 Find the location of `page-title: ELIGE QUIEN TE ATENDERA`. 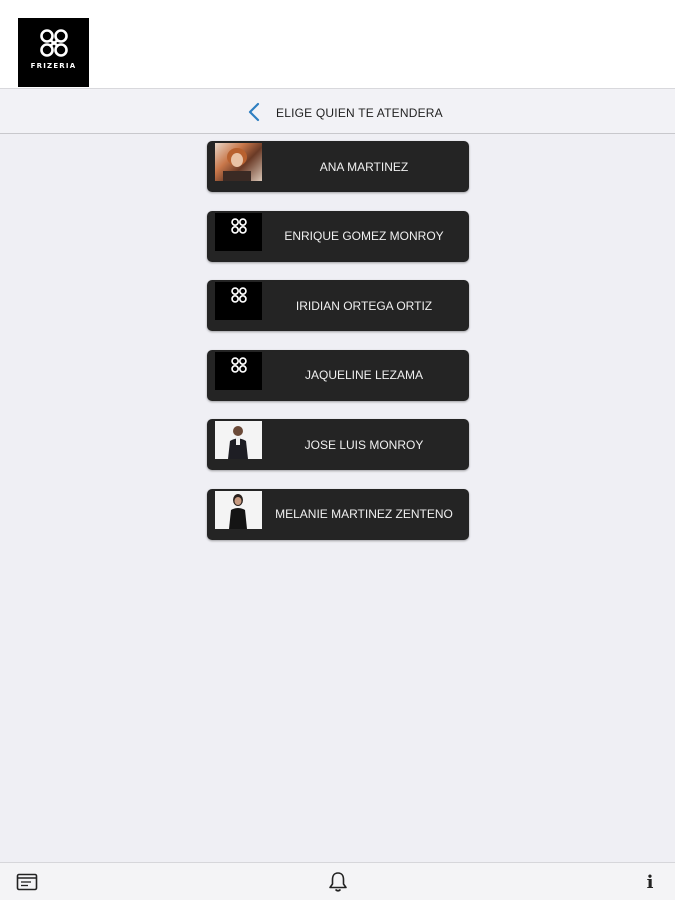

page-title: ELIGE QUIEN TE ATENDERA is located at coordinates (359, 113).